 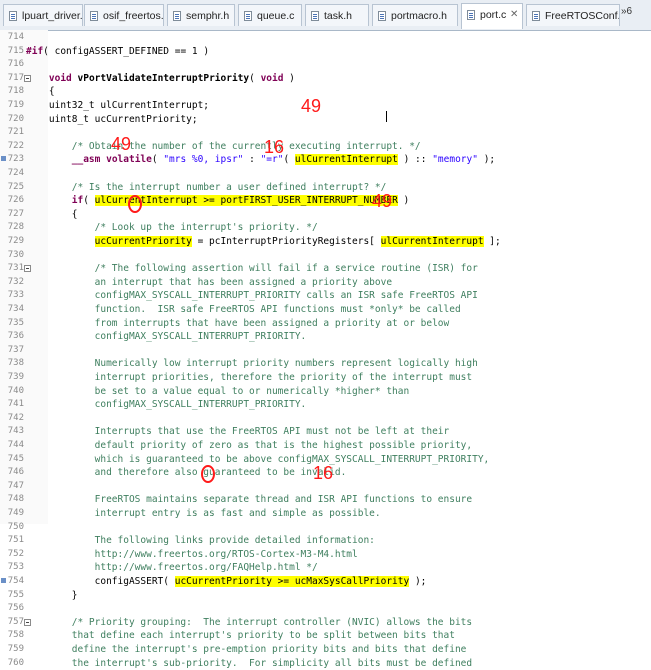 I want to click on code-token: vPortValidateInterruptPriority, so click(x=163, y=78).